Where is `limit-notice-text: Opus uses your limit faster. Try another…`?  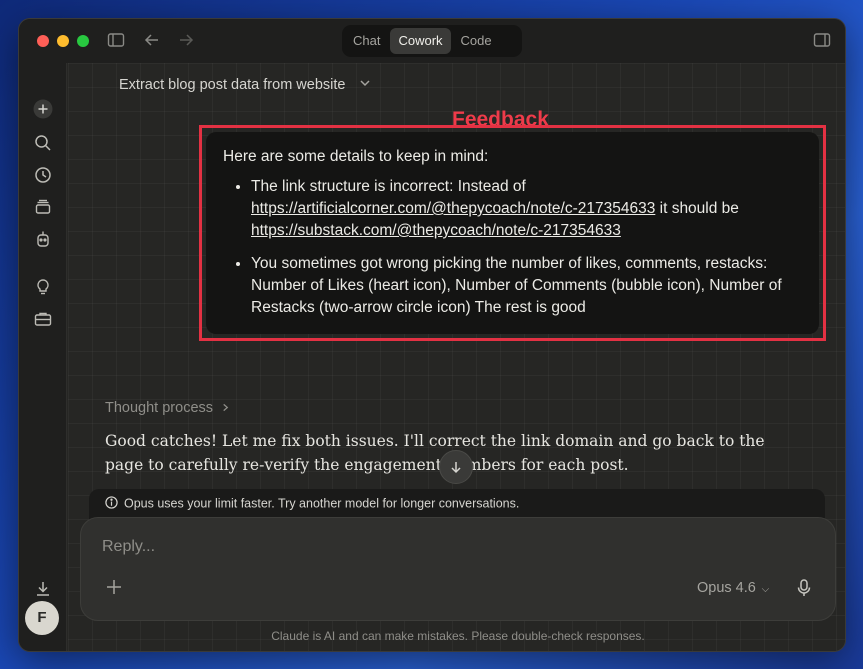
limit-notice-text: Opus uses your limit faster. Try another… is located at coordinates (322, 503).